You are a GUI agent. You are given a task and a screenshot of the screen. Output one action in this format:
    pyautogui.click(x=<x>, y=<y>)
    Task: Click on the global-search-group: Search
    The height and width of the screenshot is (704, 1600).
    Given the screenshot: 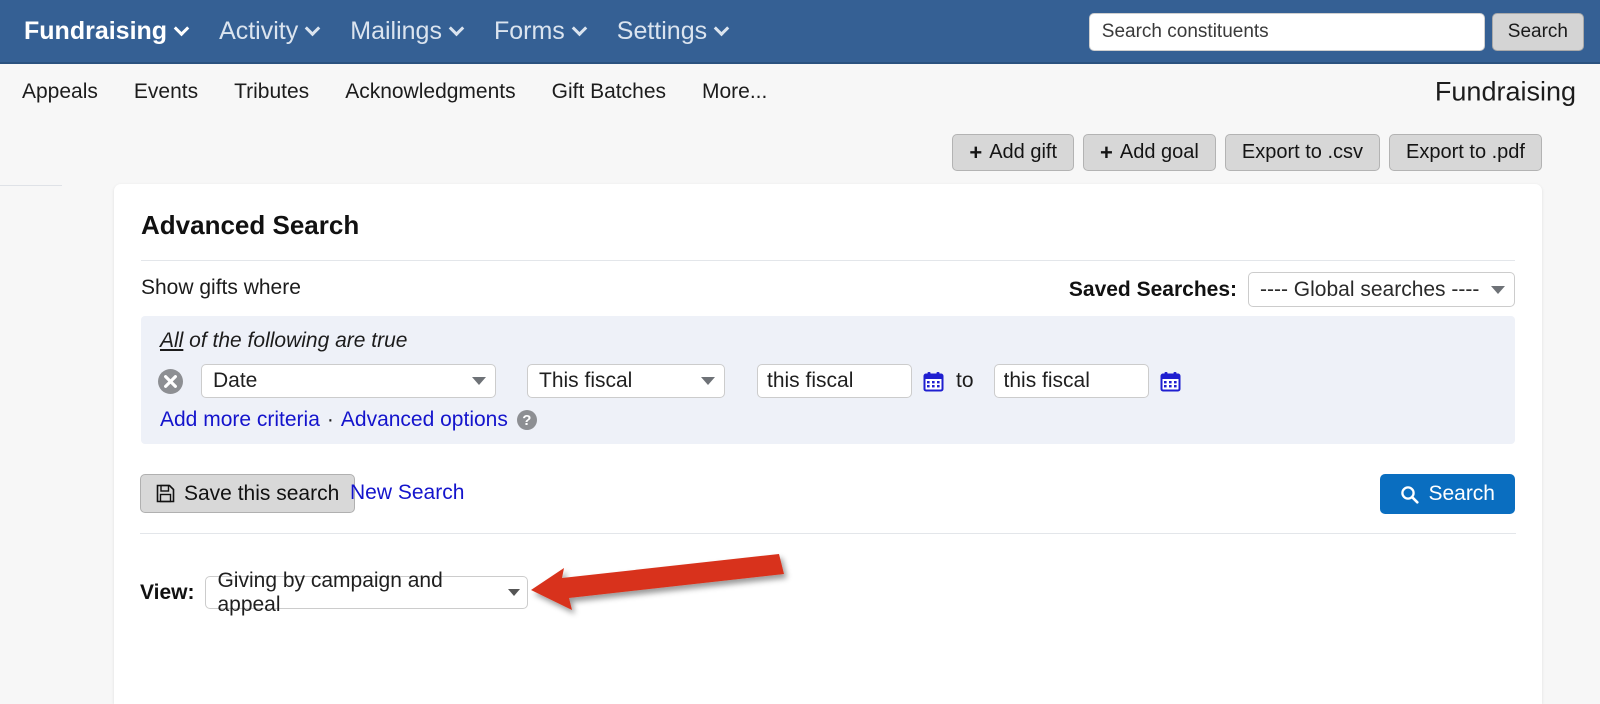 What is the action you would take?
    pyautogui.click(x=1336, y=32)
    